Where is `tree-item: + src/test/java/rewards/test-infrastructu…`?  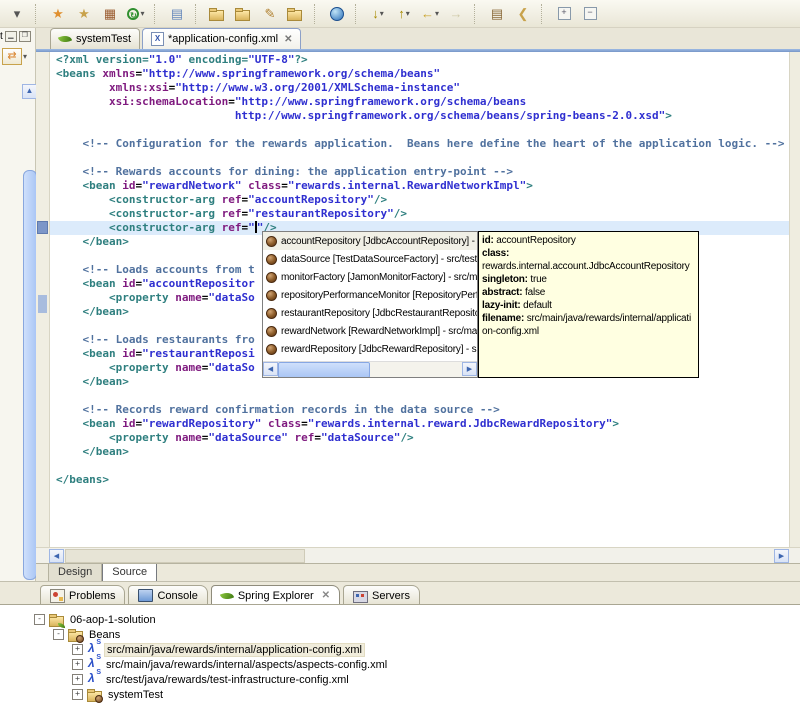 tree-item: + src/test/java/rewards/test-infrastructu… is located at coordinates (400, 678).